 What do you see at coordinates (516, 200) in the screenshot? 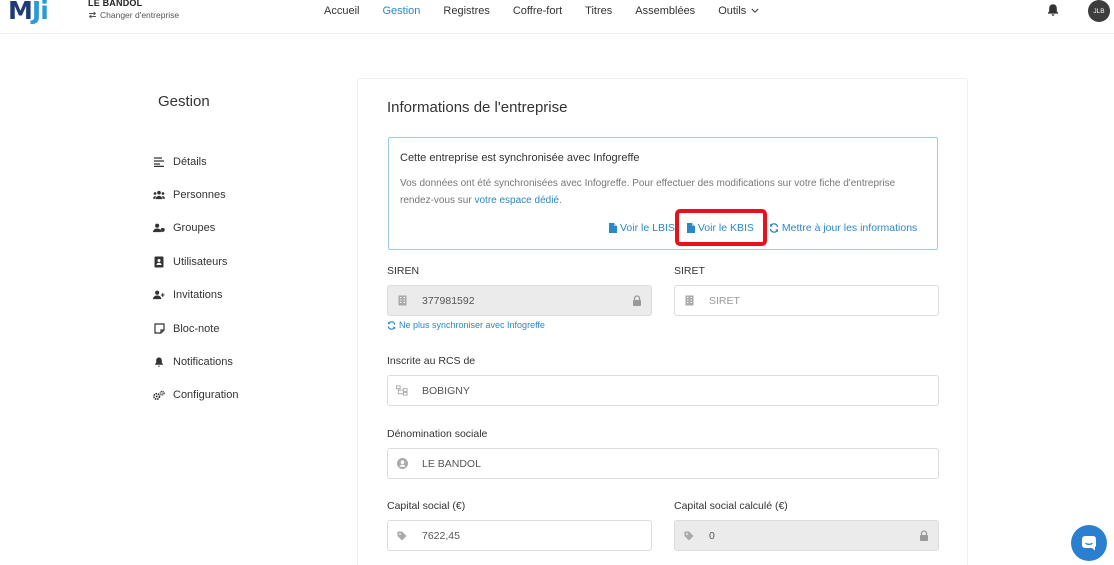
I see `espace-dedie-link: votre espace dédié` at bounding box center [516, 200].